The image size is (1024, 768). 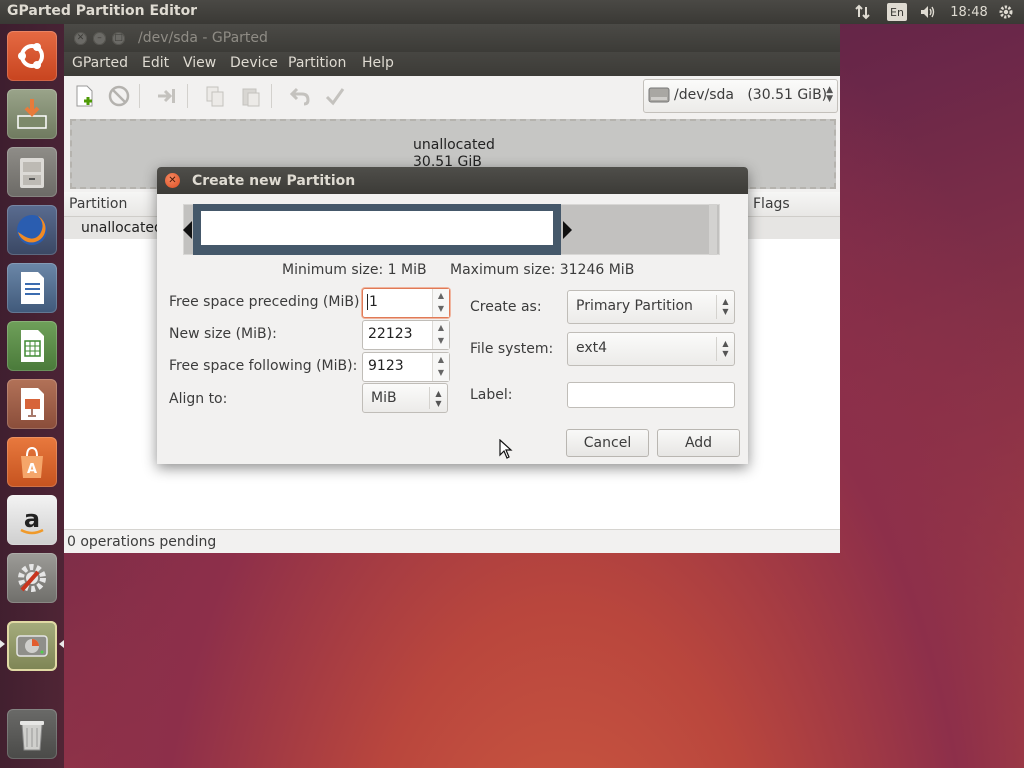 I want to click on writer-document-icon, so click(x=32, y=288).